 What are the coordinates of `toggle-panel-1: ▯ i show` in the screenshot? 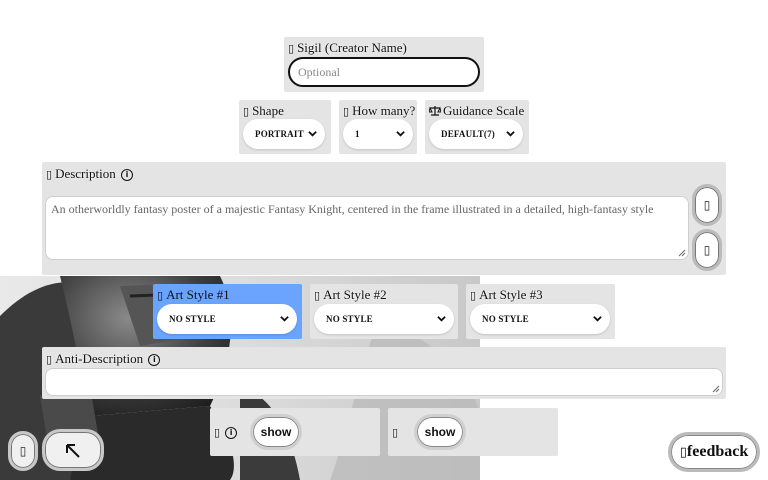 It's located at (295, 432).